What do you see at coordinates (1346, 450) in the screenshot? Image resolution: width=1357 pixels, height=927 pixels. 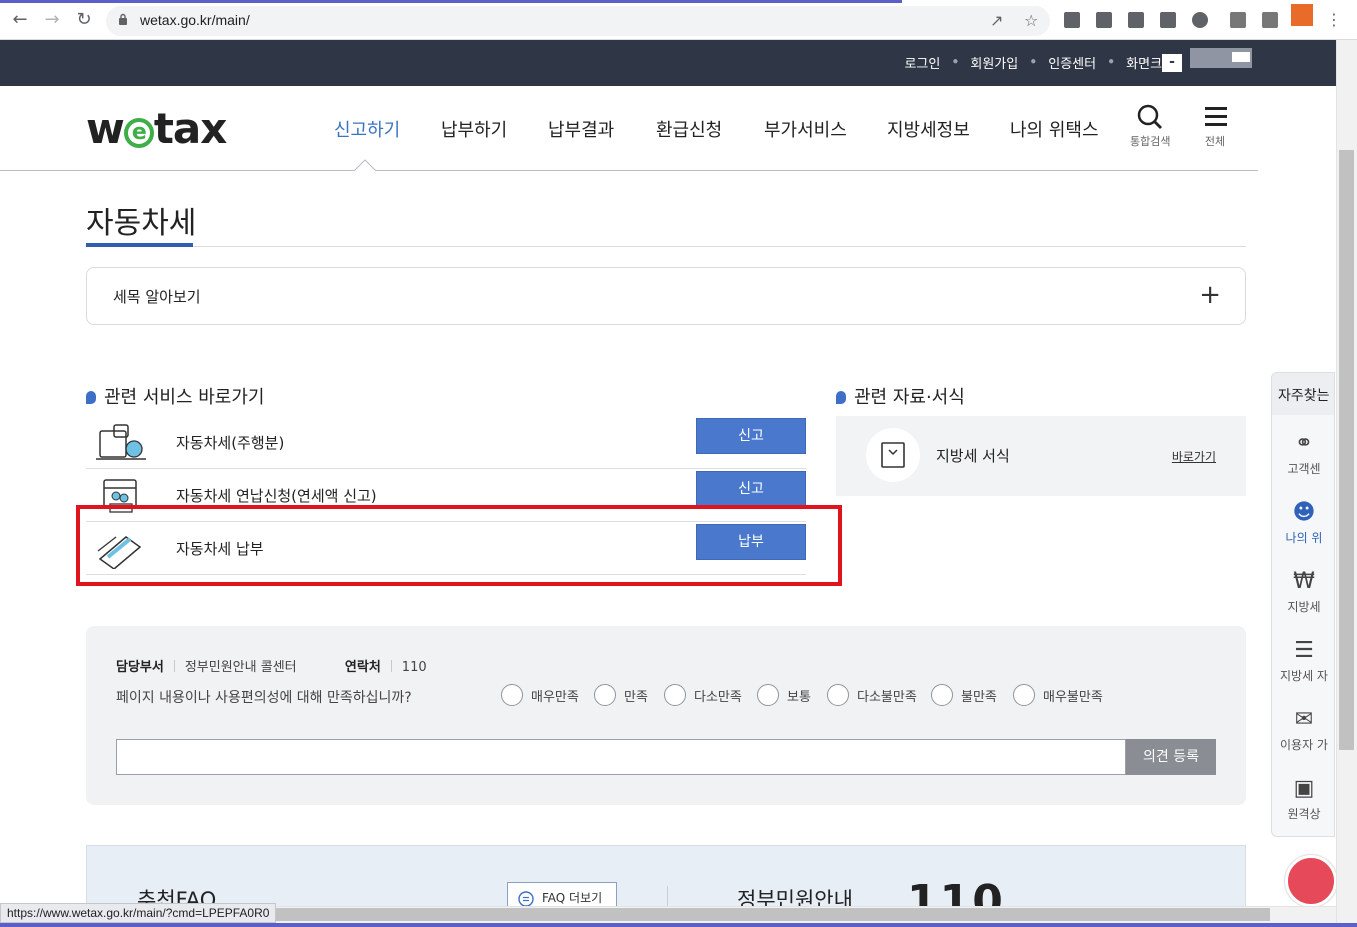 I see `vertical-scroll-thumb` at bounding box center [1346, 450].